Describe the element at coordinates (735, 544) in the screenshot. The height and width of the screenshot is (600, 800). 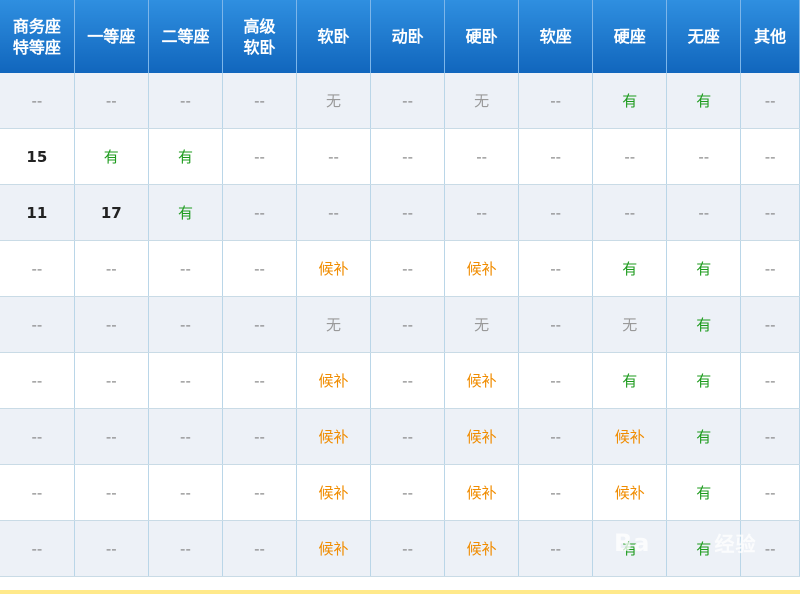
I see `watermark-label: 经验` at that location.